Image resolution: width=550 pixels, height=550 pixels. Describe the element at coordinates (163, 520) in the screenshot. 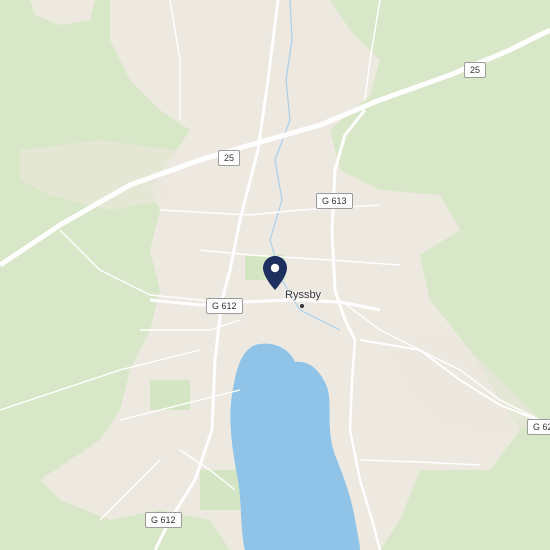

I see `road-shield-g612-south: G 612` at that location.